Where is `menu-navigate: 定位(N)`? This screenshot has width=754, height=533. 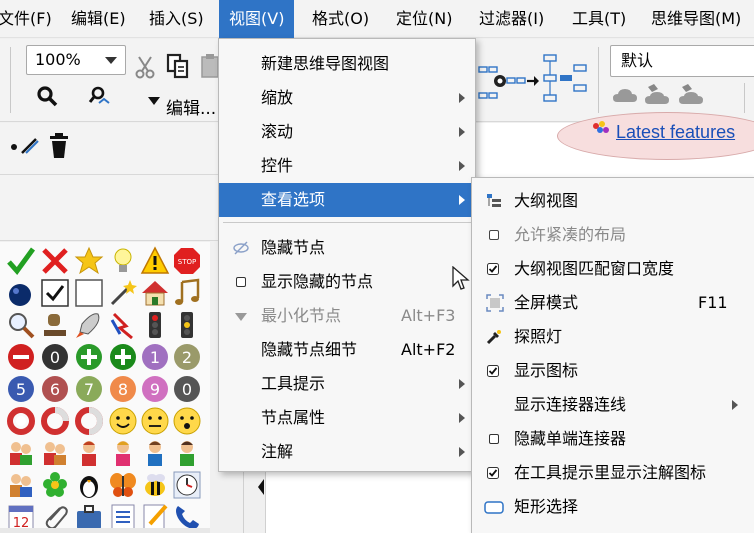 menu-navigate: 定位(N) is located at coordinates (424, 19).